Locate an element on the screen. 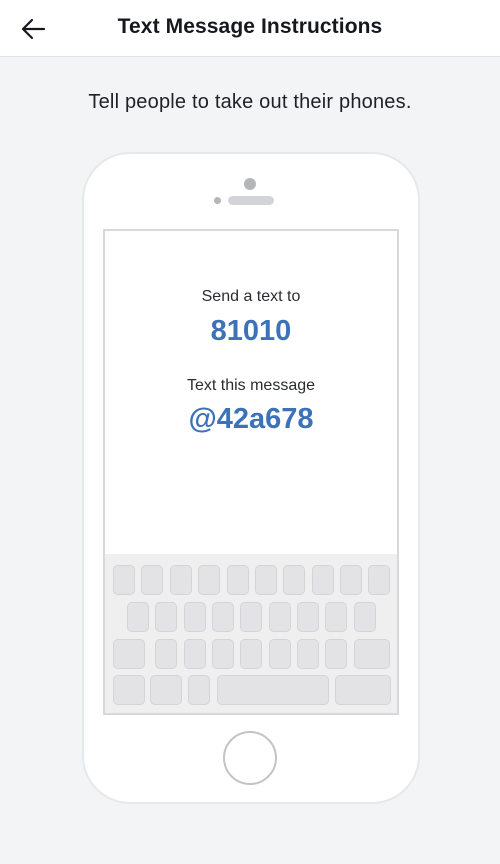  phone-sensor is located at coordinates (217, 200).